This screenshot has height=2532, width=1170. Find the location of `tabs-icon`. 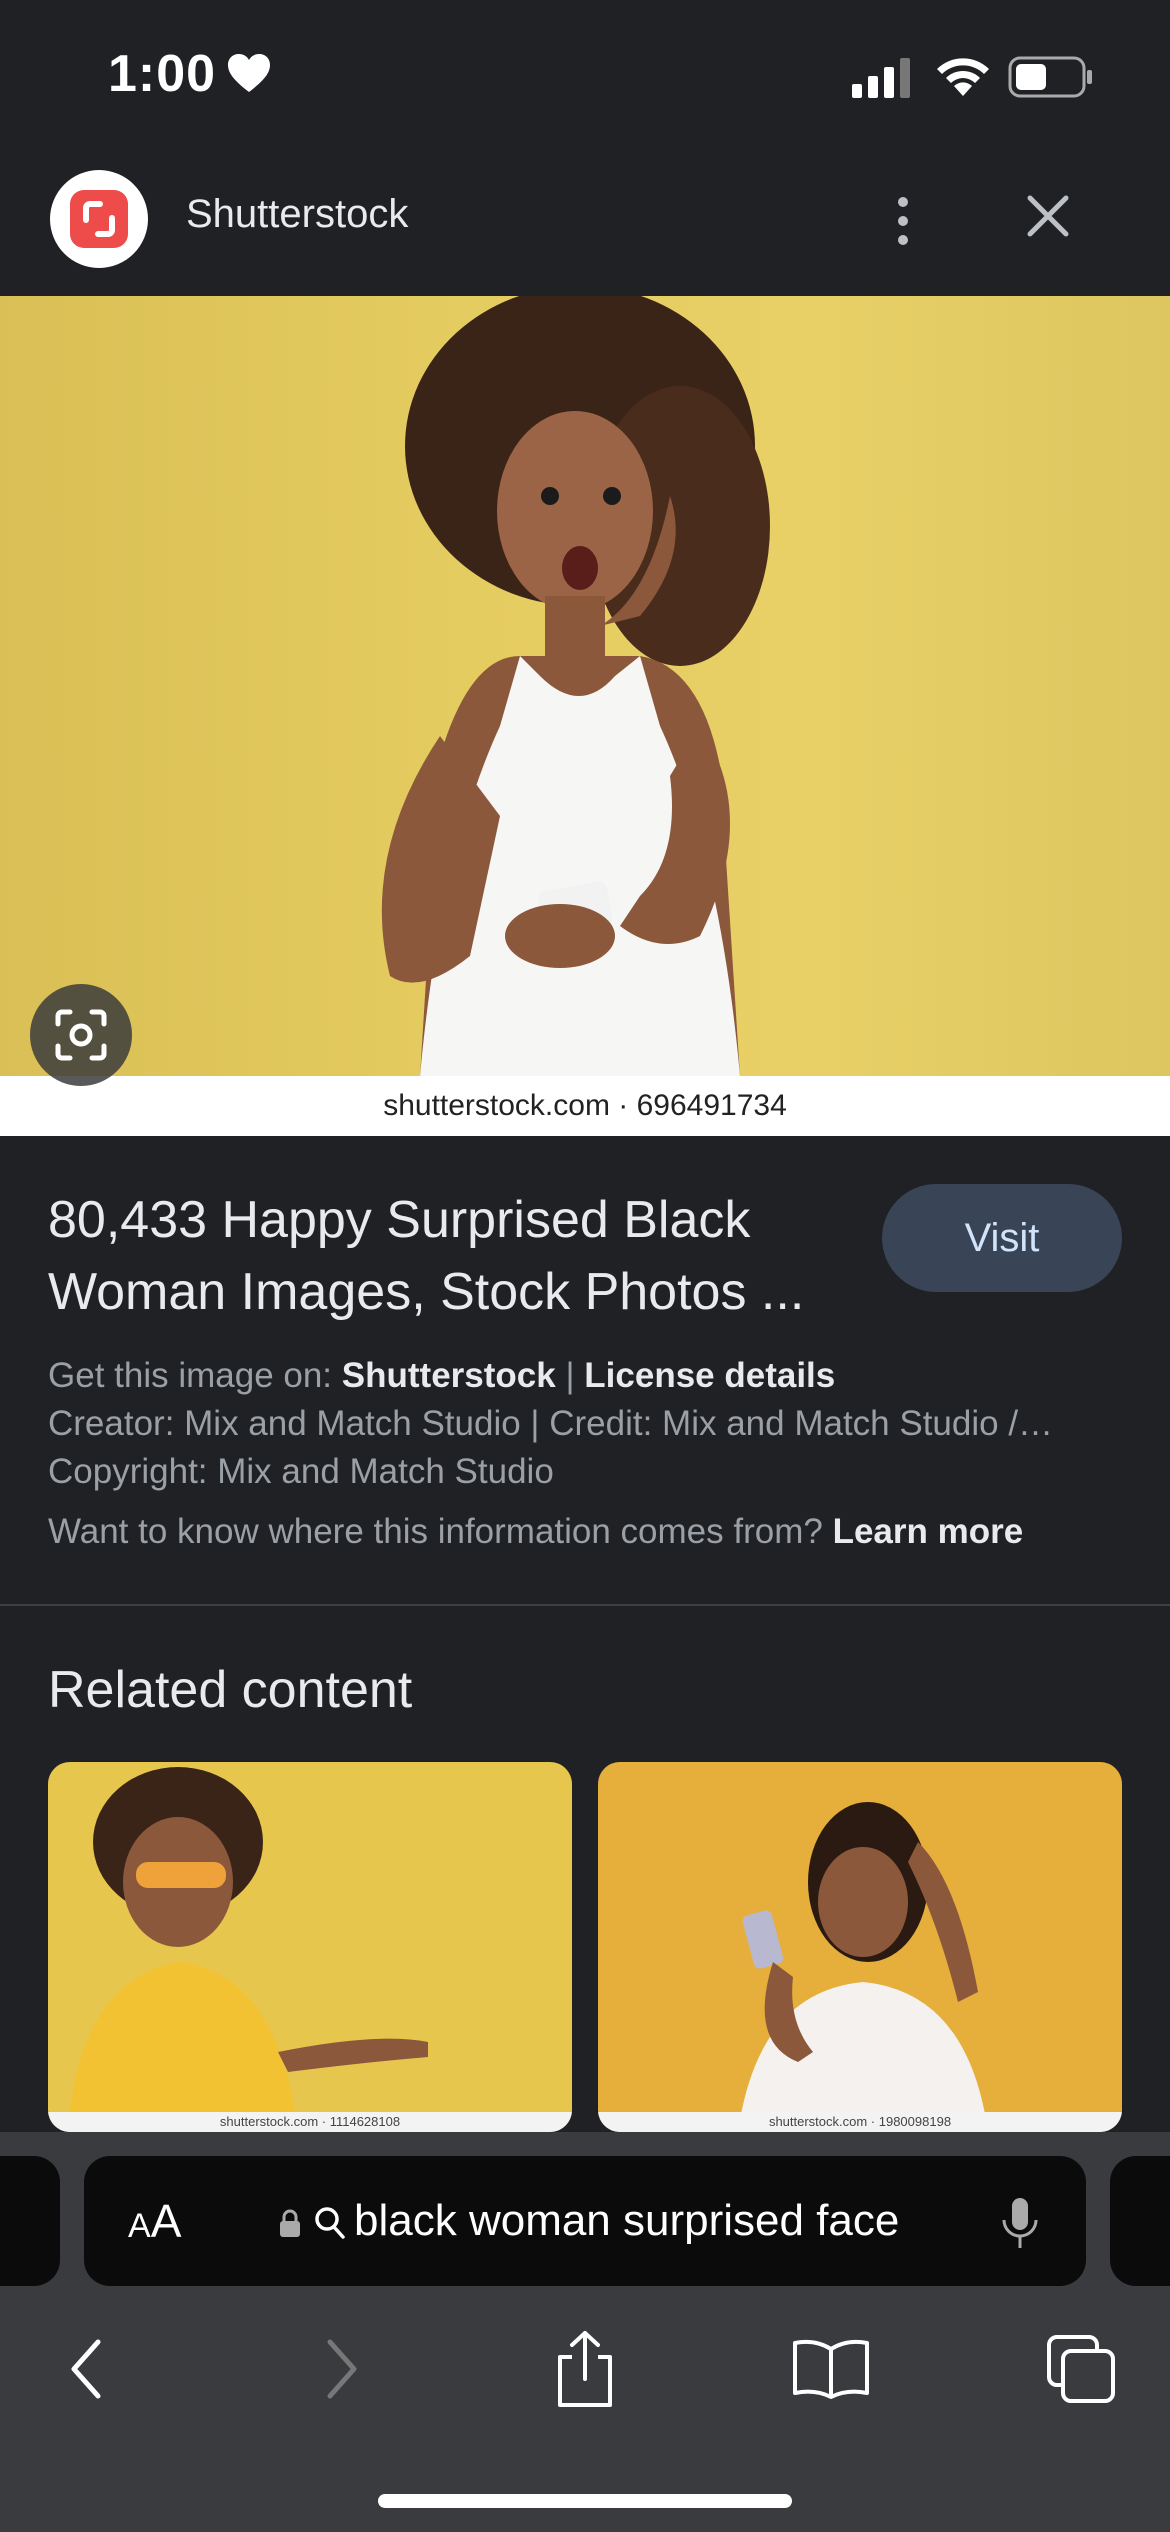

tabs-icon is located at coordinates (1081, 2369).